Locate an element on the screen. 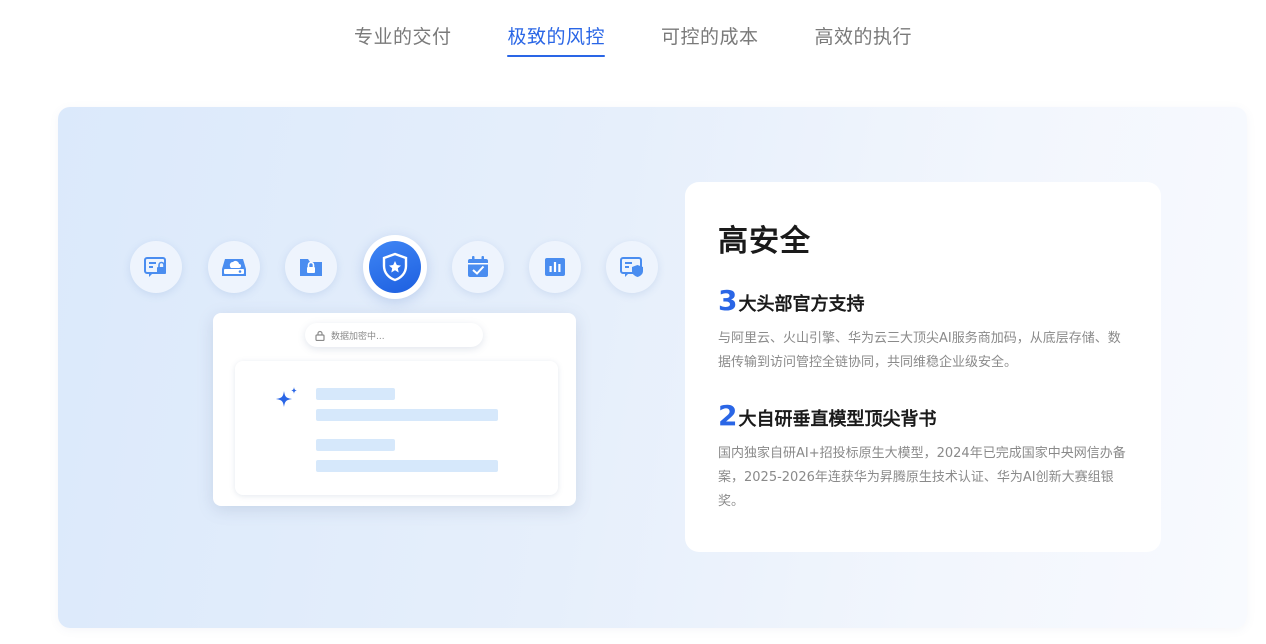  feature-title: 2 大自研垂直模型顶尖背书 is located at coordinates (923, 415).